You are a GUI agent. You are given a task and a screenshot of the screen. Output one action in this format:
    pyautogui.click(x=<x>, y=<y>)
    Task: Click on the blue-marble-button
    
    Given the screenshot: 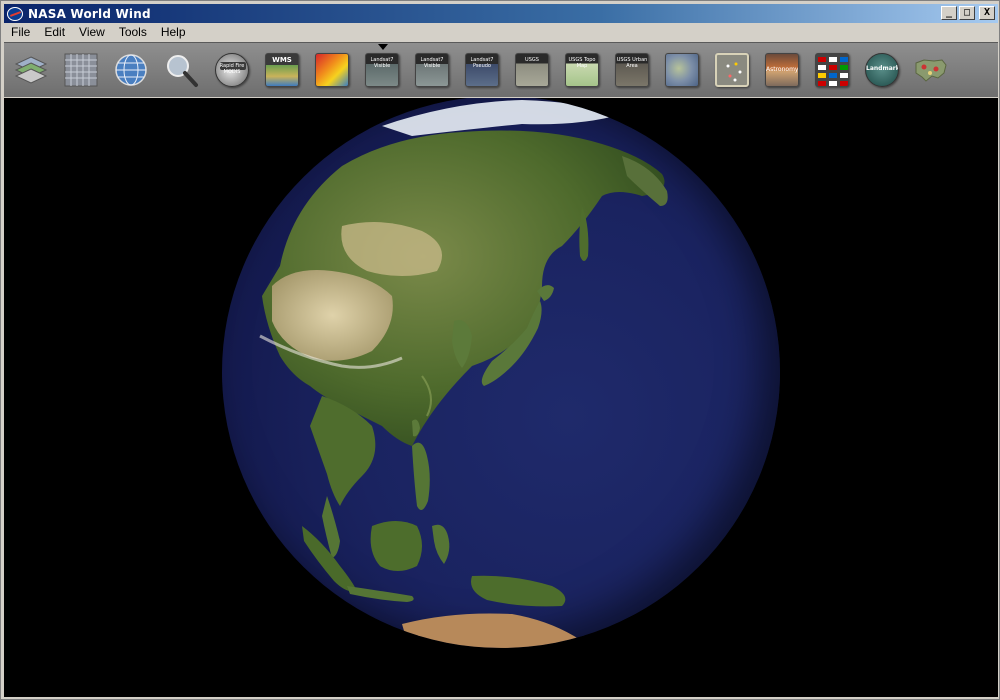 What is the action you would take?
    pyautogui.click(x=681, y=70)
    